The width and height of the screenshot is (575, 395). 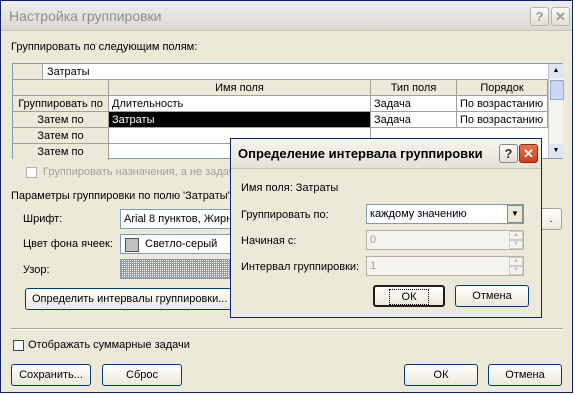 I want to click on color-swatch, so click(x=132, y=245).